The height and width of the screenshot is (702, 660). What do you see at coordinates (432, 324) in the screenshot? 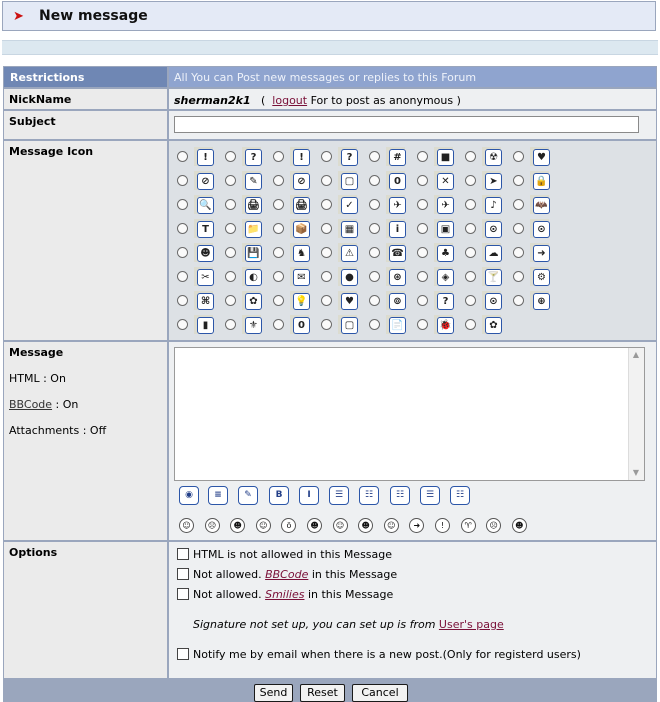
I see `message-icon-option: 🐞` at bounding box center [432, 324].